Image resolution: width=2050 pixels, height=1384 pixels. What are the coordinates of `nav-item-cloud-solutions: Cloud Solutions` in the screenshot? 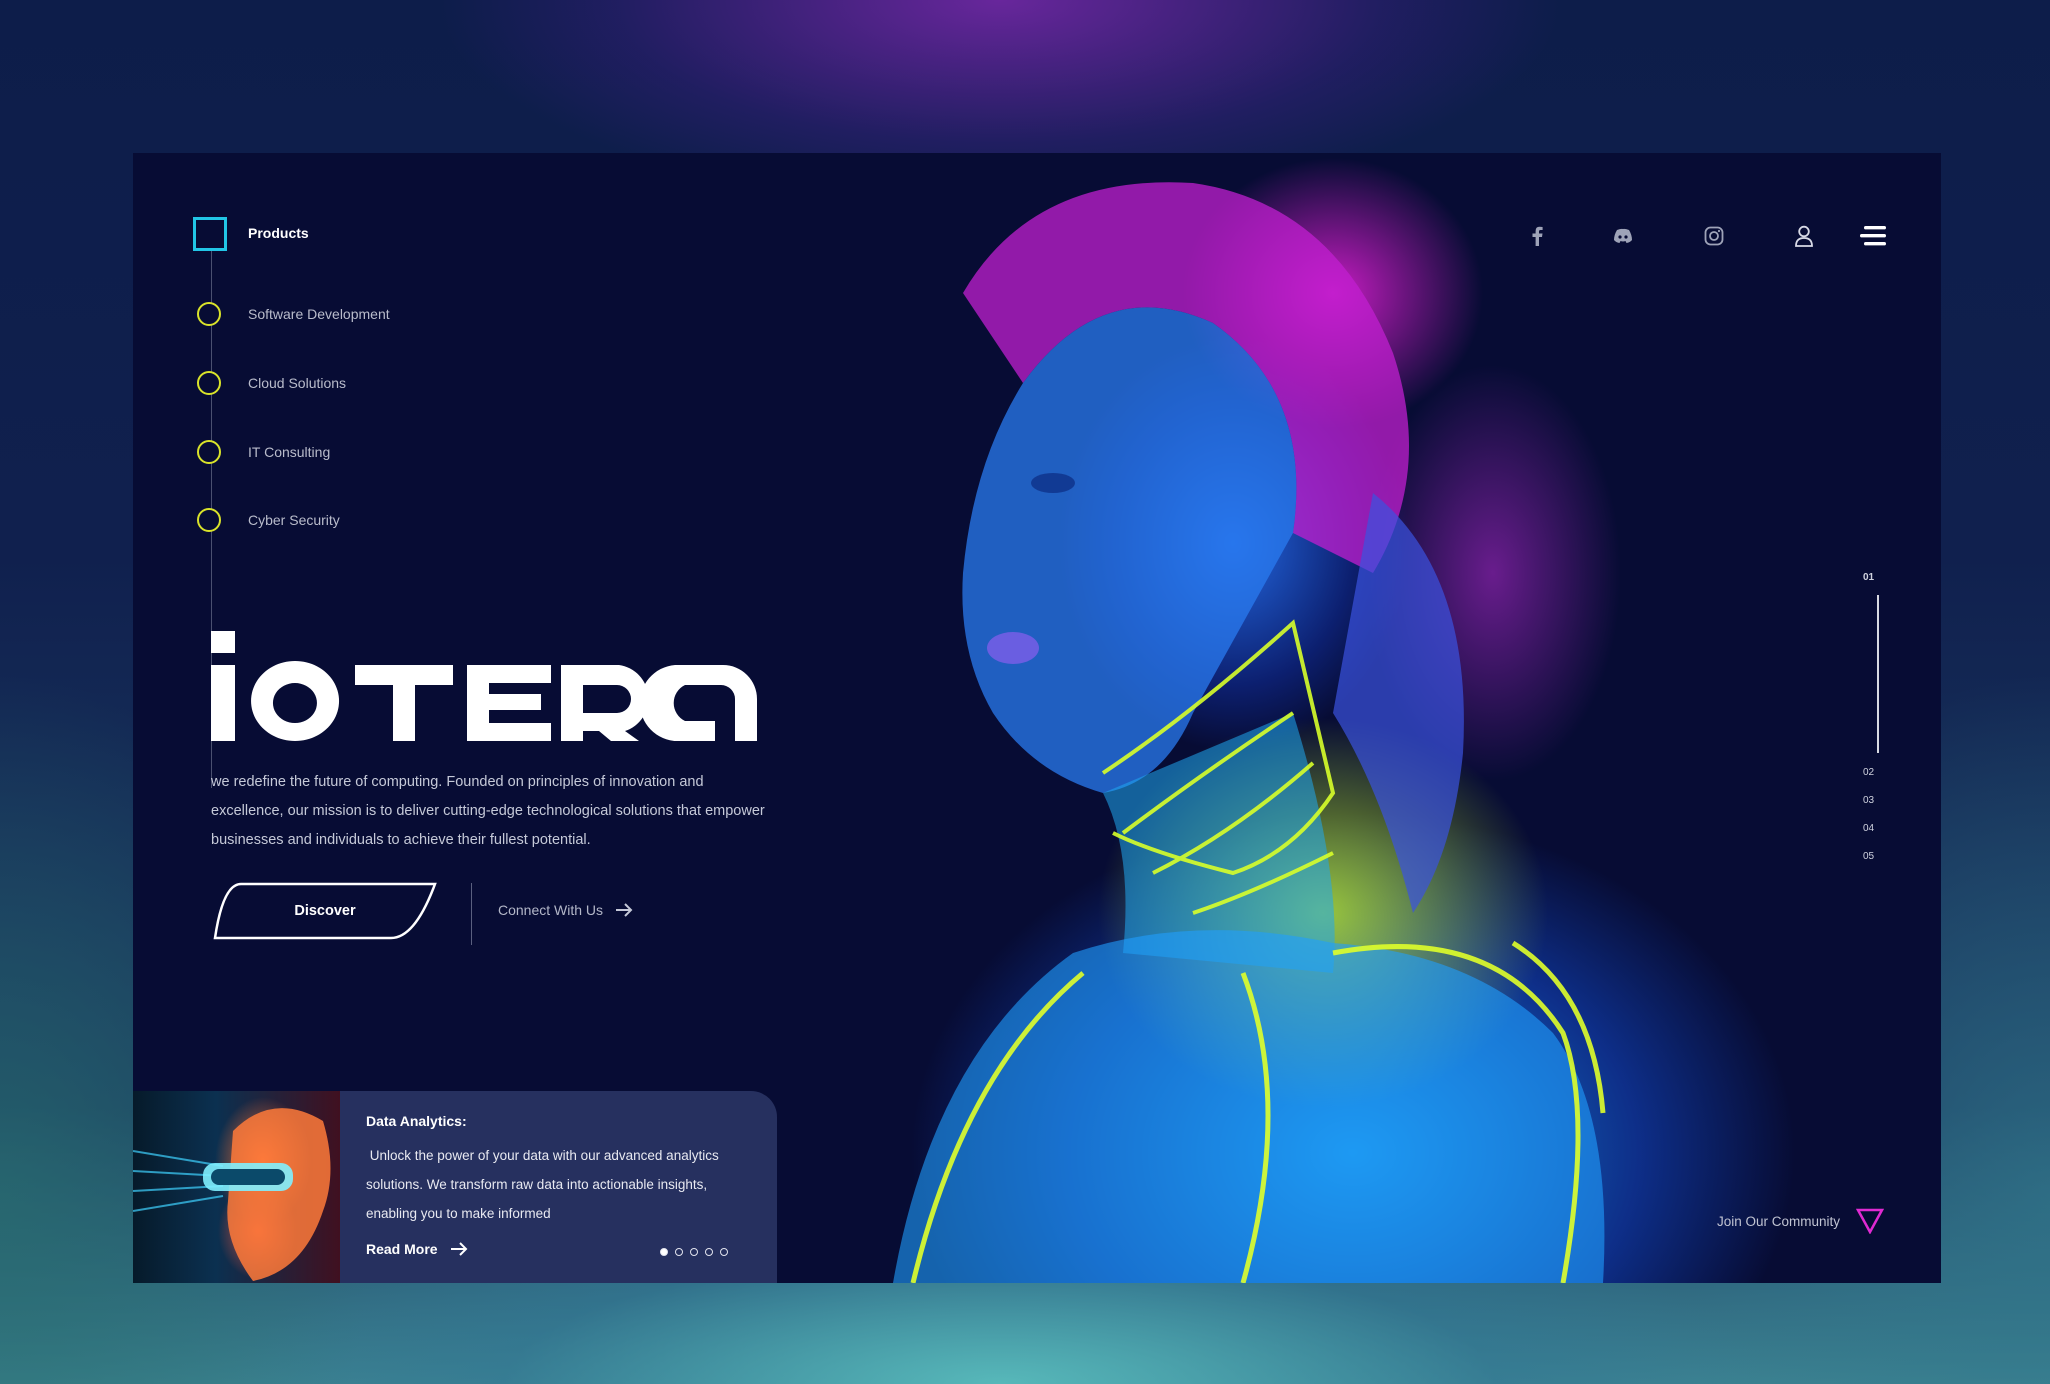 It's located at (297, 383).